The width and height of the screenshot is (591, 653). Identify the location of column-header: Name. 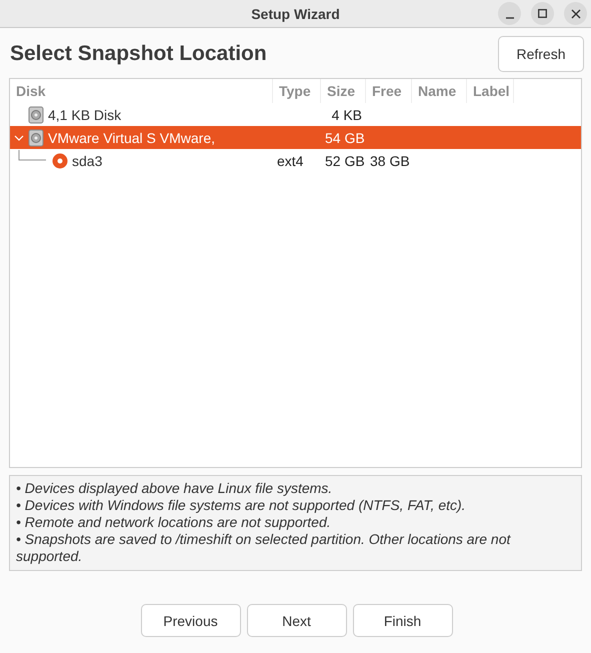
(439, 91).